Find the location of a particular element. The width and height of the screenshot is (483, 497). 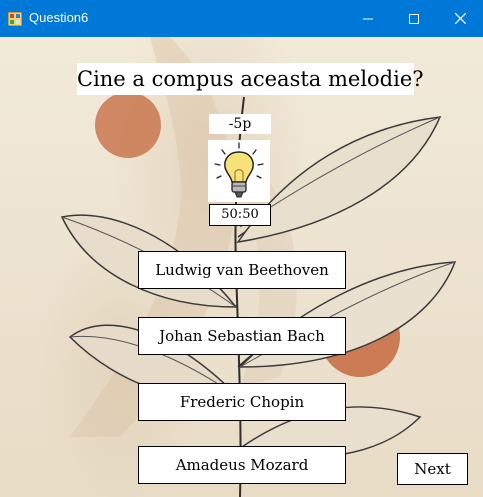

close-button is located at coordinates (460, 18).